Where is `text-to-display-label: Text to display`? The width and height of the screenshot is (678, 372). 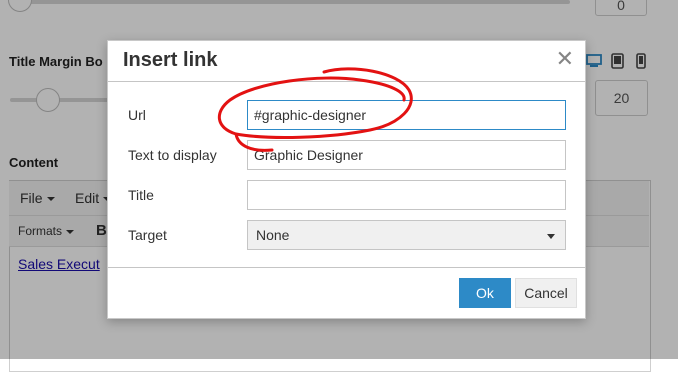
text-to-display-label: Text to display is located at coordinates (172, 155).